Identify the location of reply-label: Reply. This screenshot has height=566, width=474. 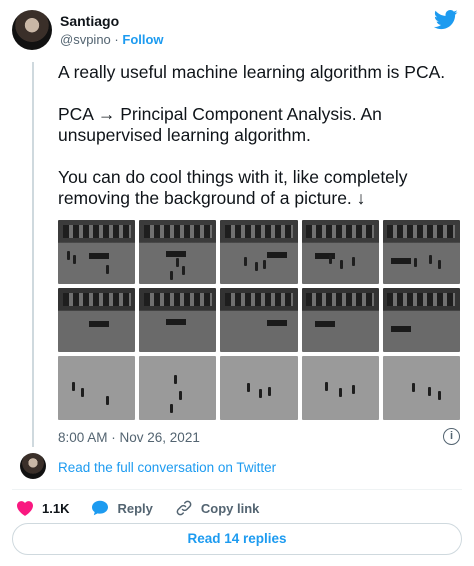
(135, 508).